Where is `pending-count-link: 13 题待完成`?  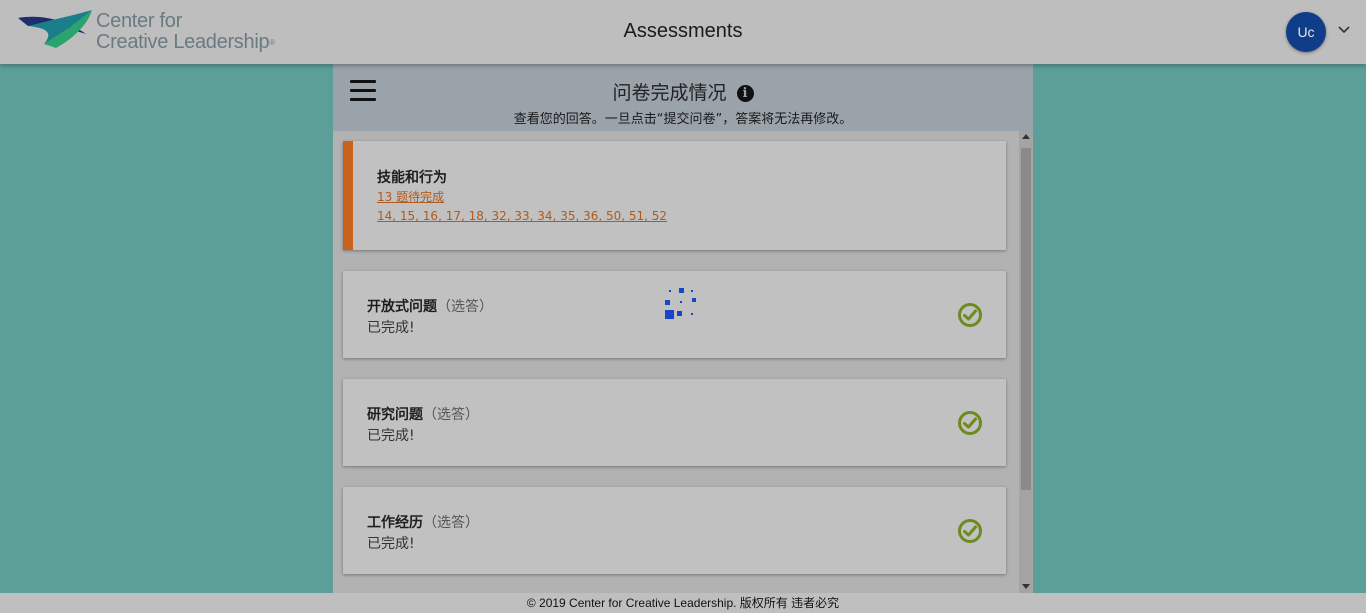 pending-count-link: 13 题待完成 is located at coordinates (410, 196).